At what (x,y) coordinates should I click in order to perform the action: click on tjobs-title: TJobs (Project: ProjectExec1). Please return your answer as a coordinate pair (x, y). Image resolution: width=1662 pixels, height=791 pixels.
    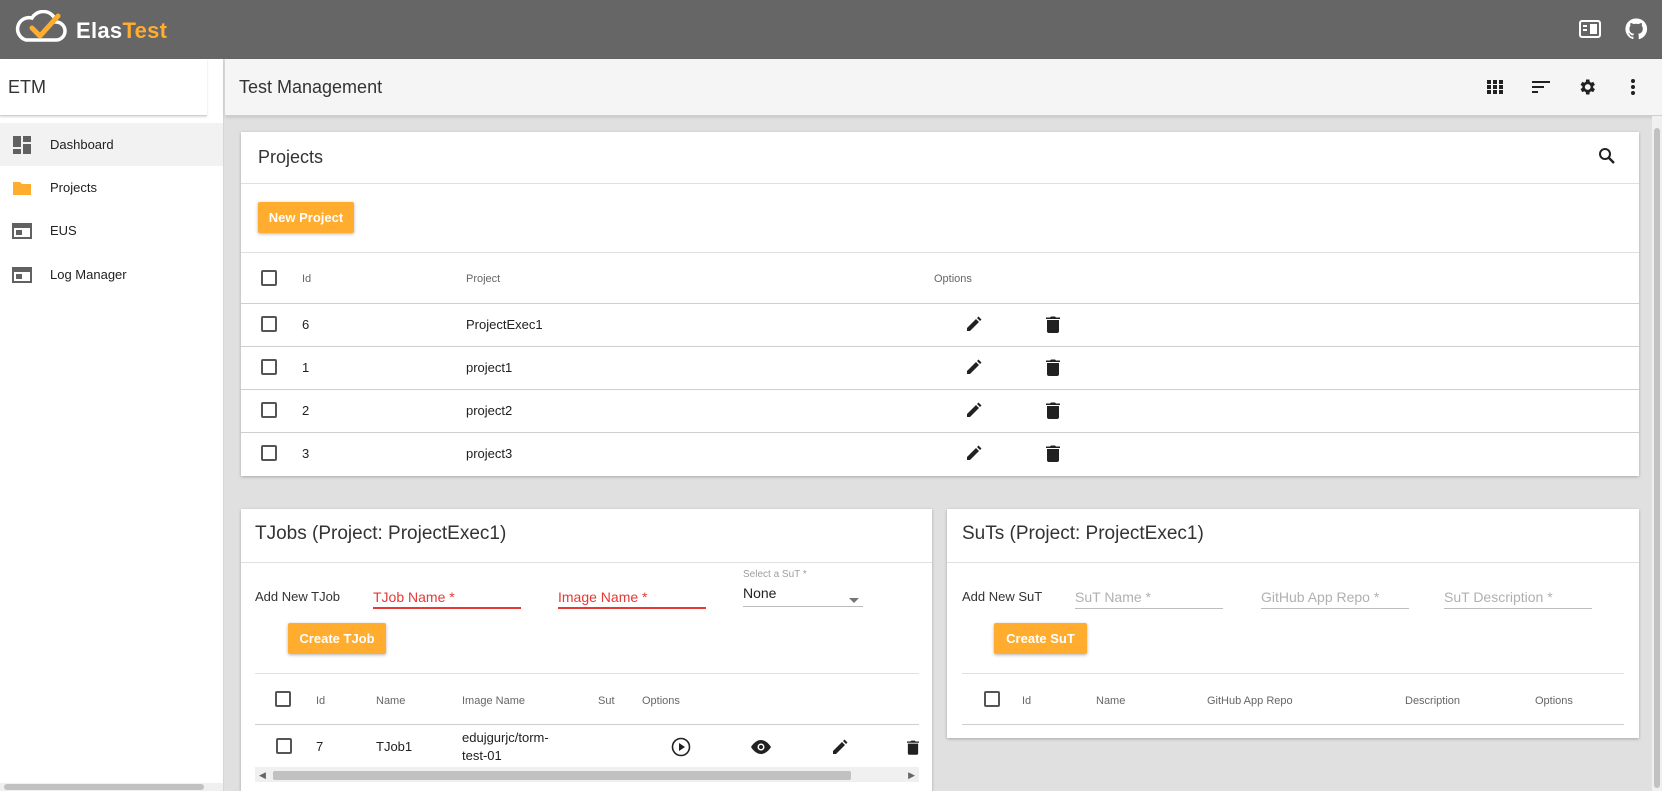
    Looking at the image, I should click on (381, 533).